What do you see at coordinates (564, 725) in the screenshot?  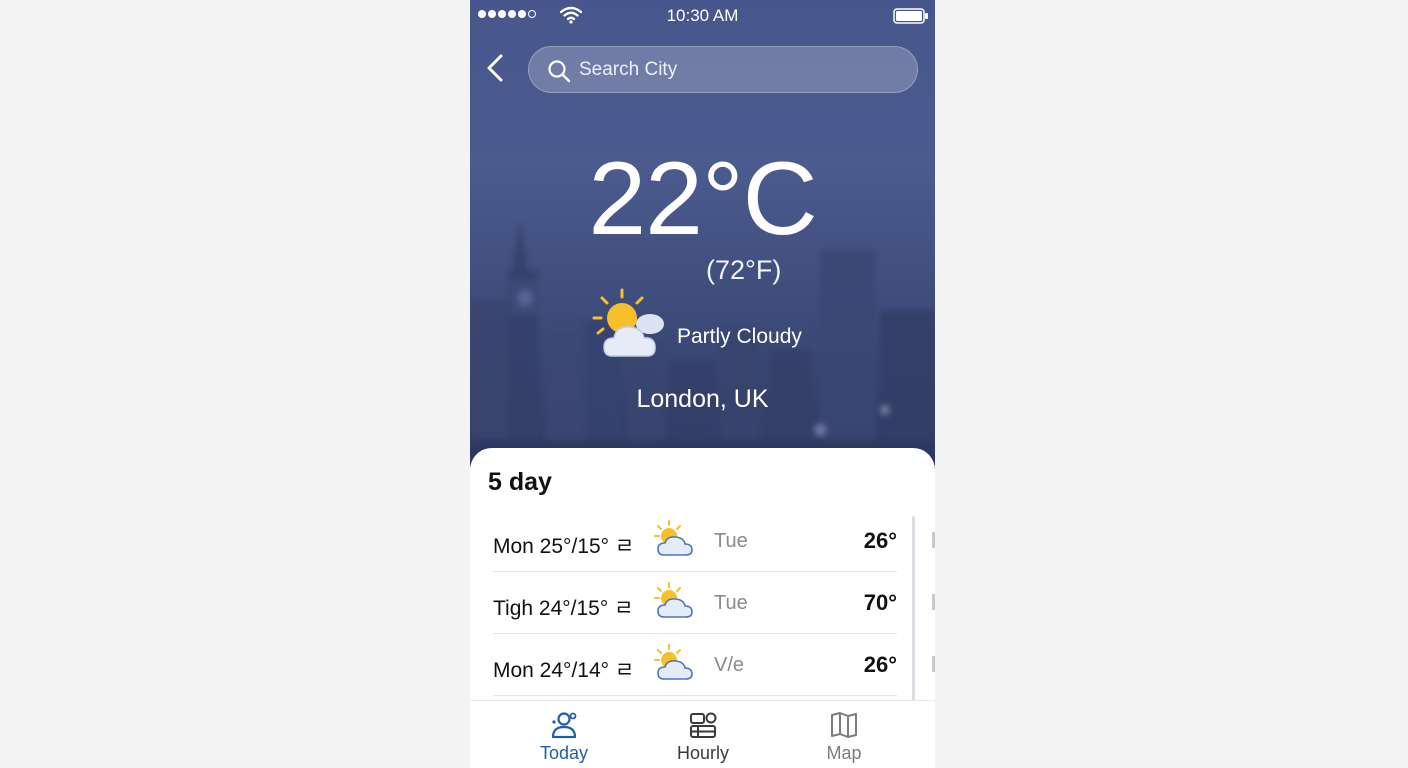 I see `today-icon` at bounding box center [564, 725].